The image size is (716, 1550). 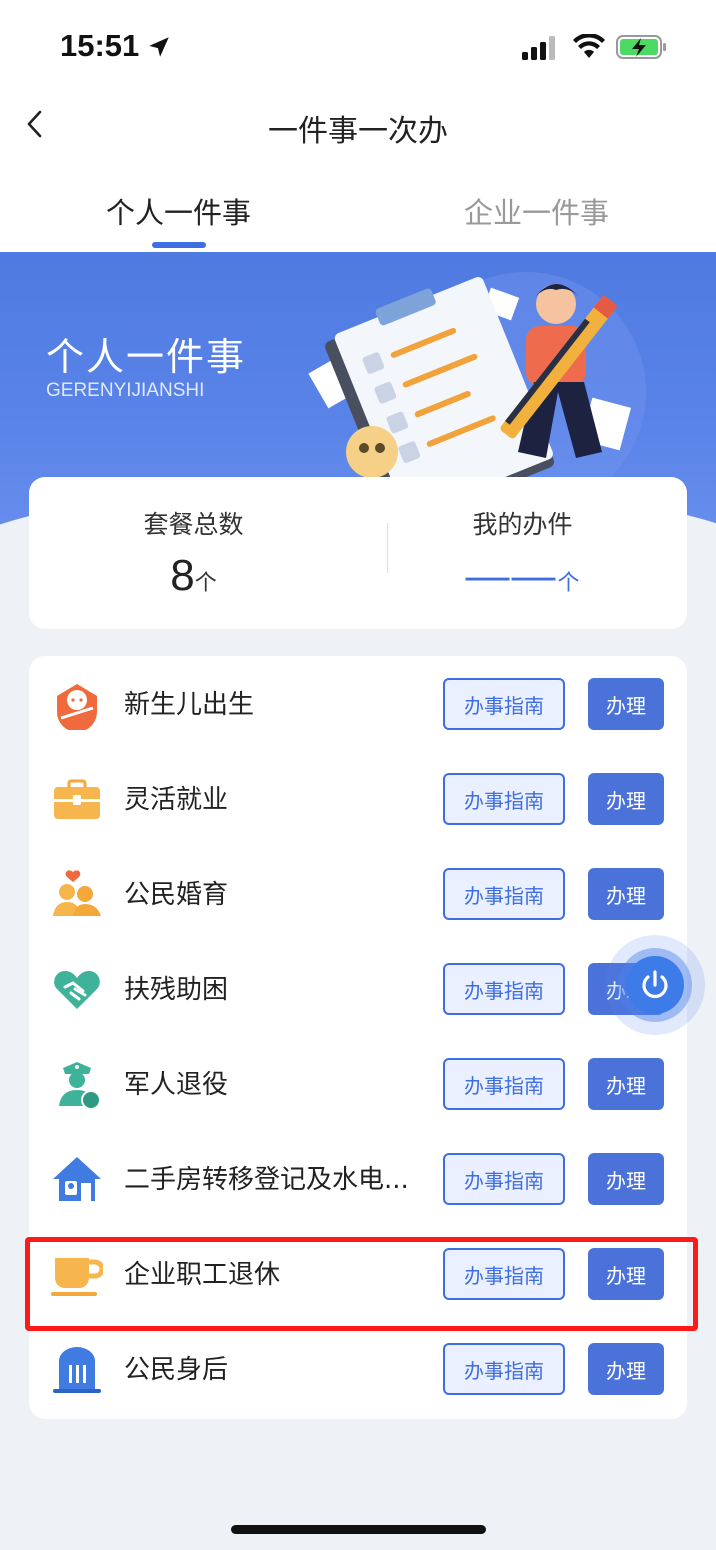 What do you see at coordinates (176, 800) in the screenshot?
I see `item-label: 灵活就业` at bounding box center [176, 800].